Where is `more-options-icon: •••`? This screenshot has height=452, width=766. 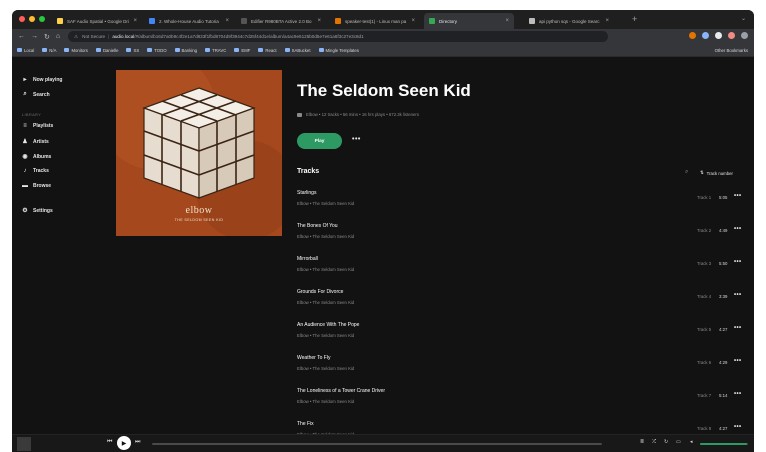
more-options-icon: ••• is located at coordinates (356, 139).